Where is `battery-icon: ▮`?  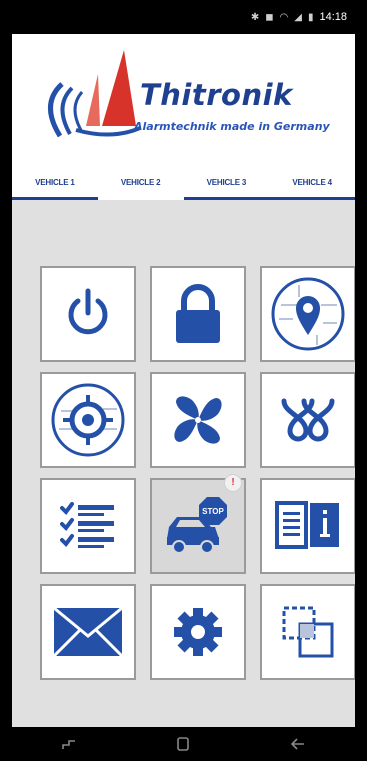
battery-icon: ▮ is located at coordinates (310, 17).